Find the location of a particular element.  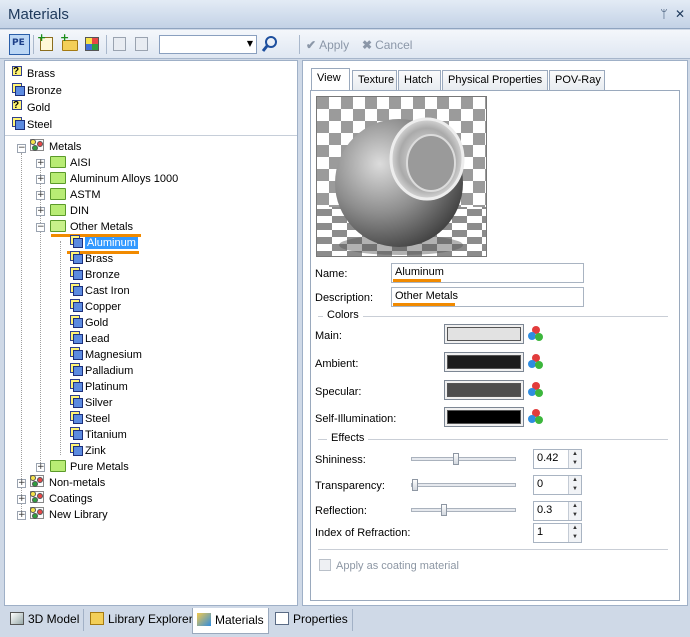

search-combo: ▼ is located at coordinates (208, 44).